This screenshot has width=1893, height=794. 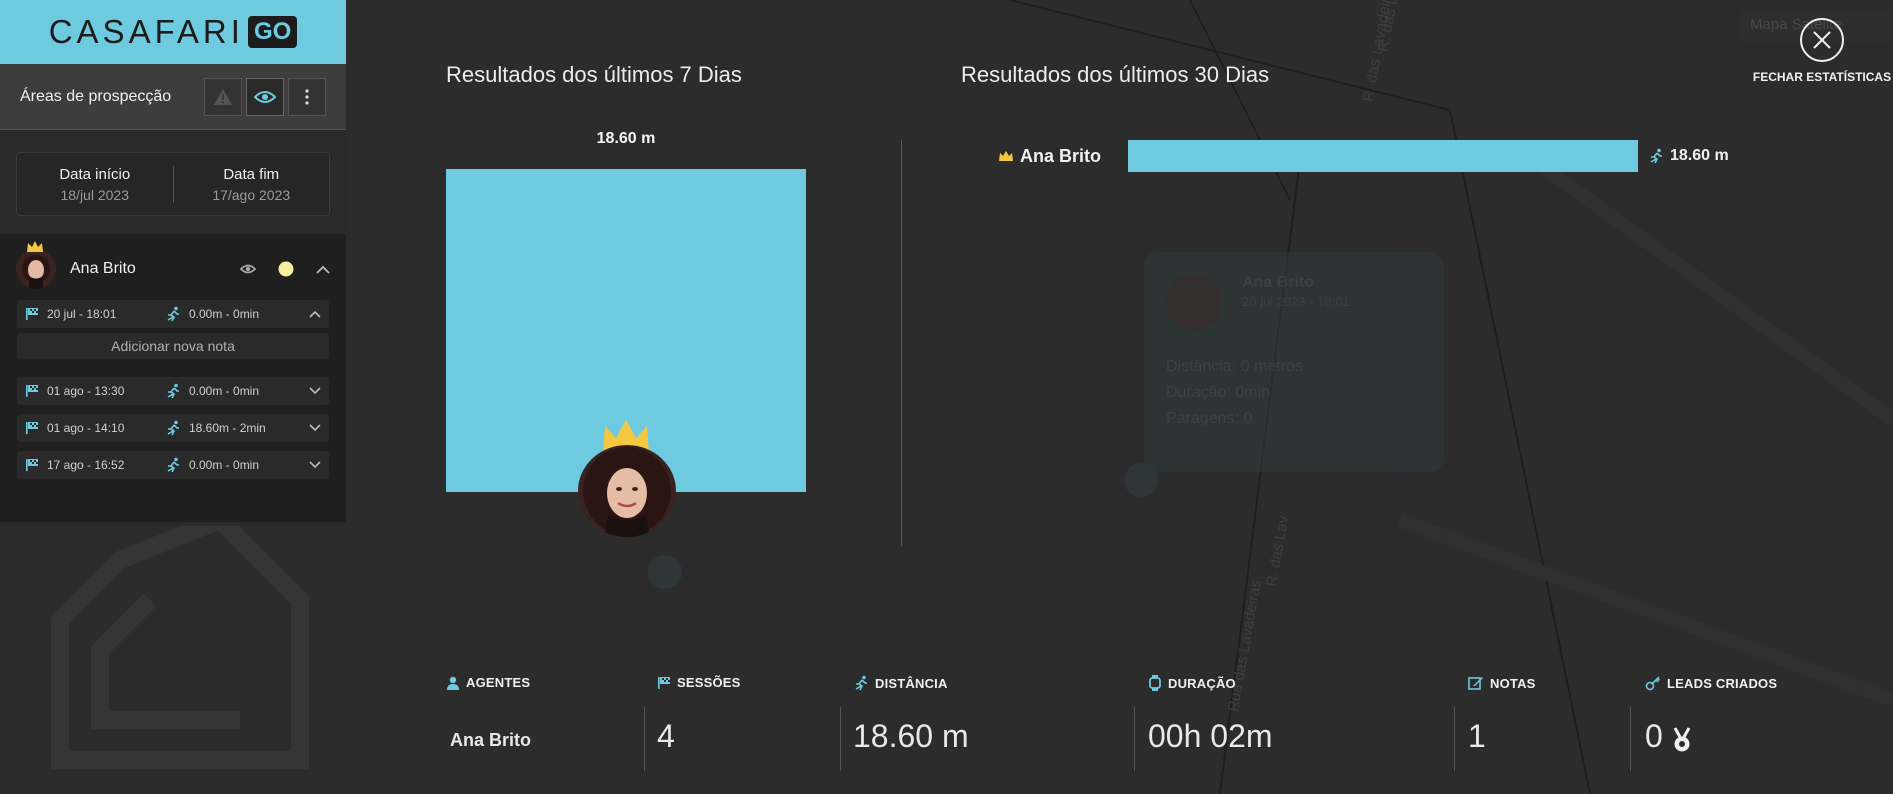 What do you see at coordinates (709, 682) in the screenshot?
I see `summary-sessions-label: SESSÕES` at bounding box center [709, 682].